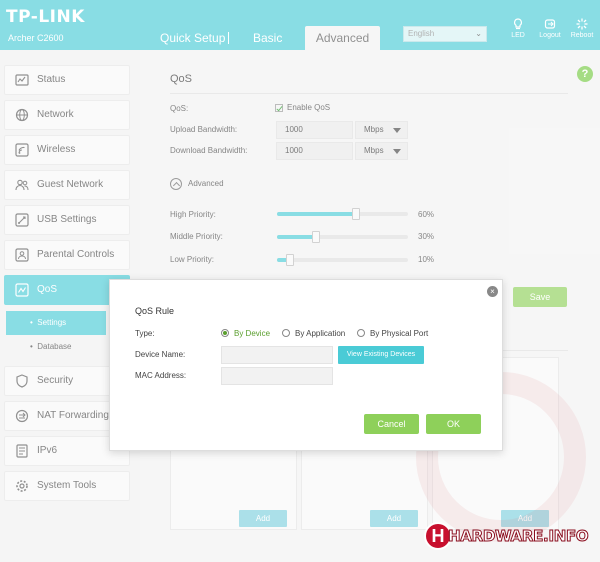 This screenshot has width=600, height=562. I want to click on radio-by-device: By Device, so click(246, 333).